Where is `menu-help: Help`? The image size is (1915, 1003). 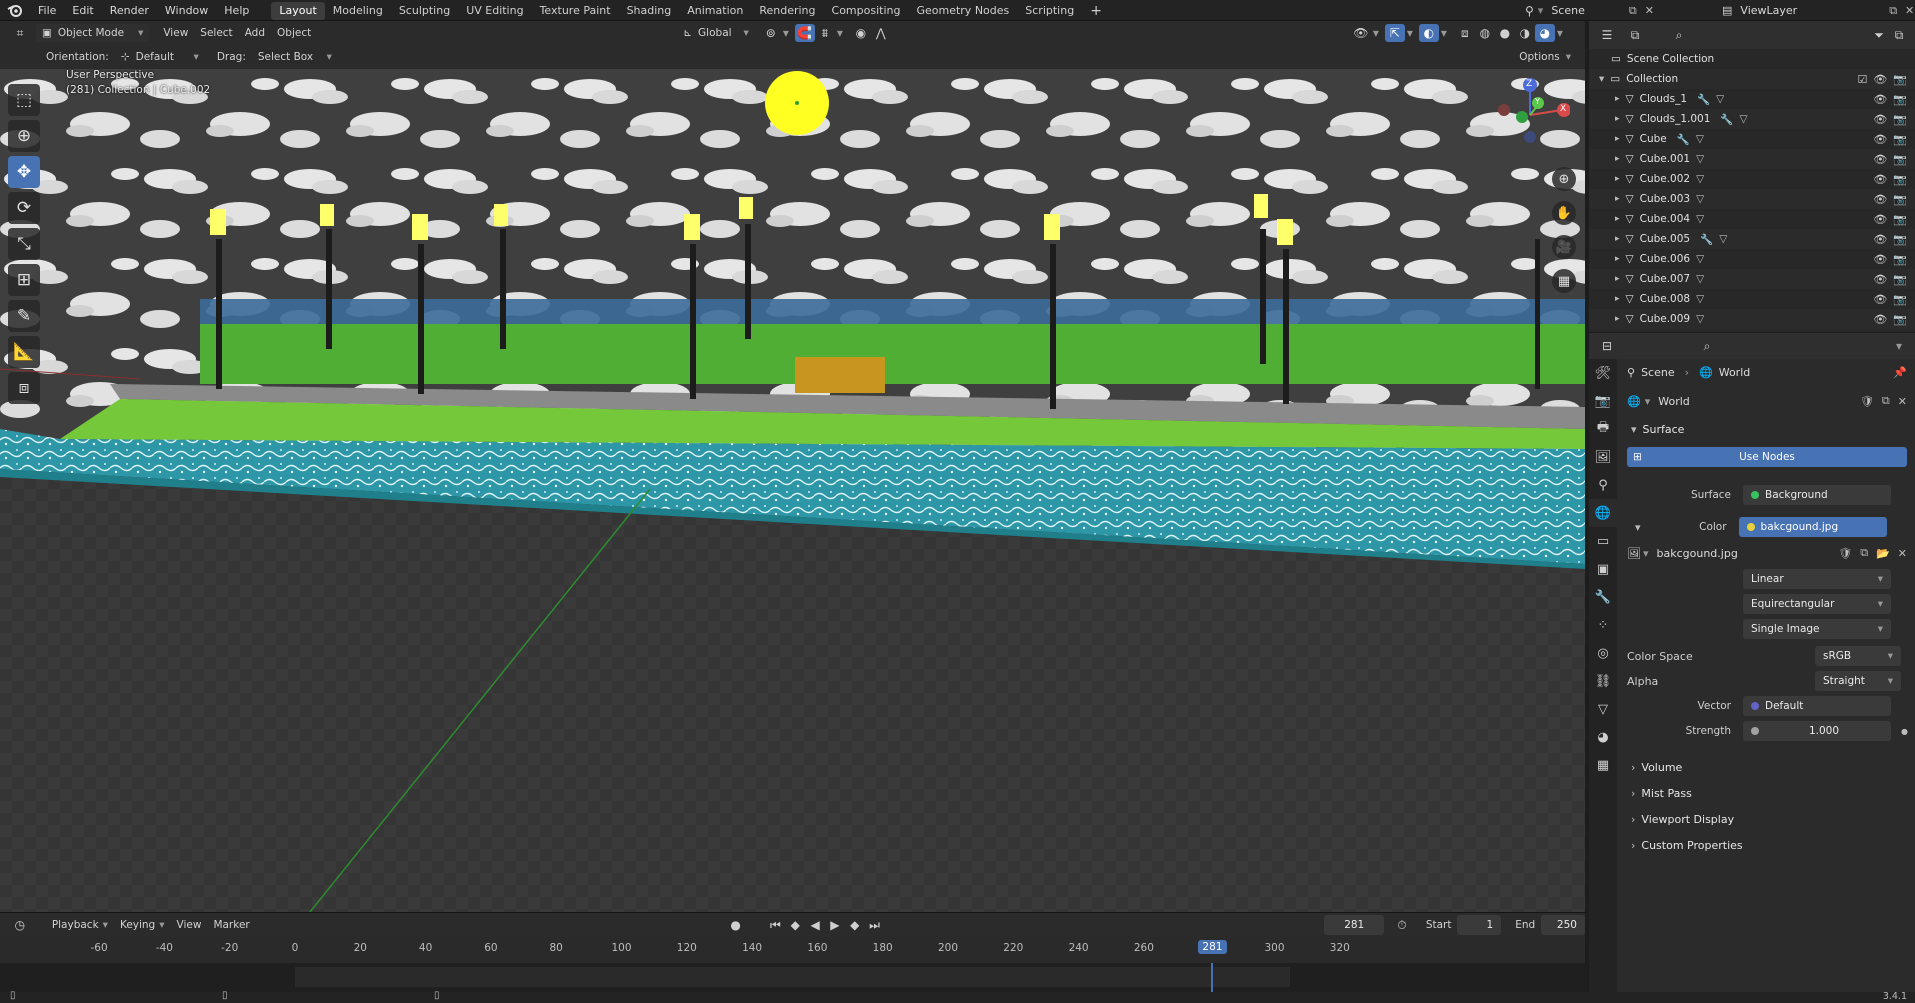
menu-help: Help is located at coordinates (236, 10).